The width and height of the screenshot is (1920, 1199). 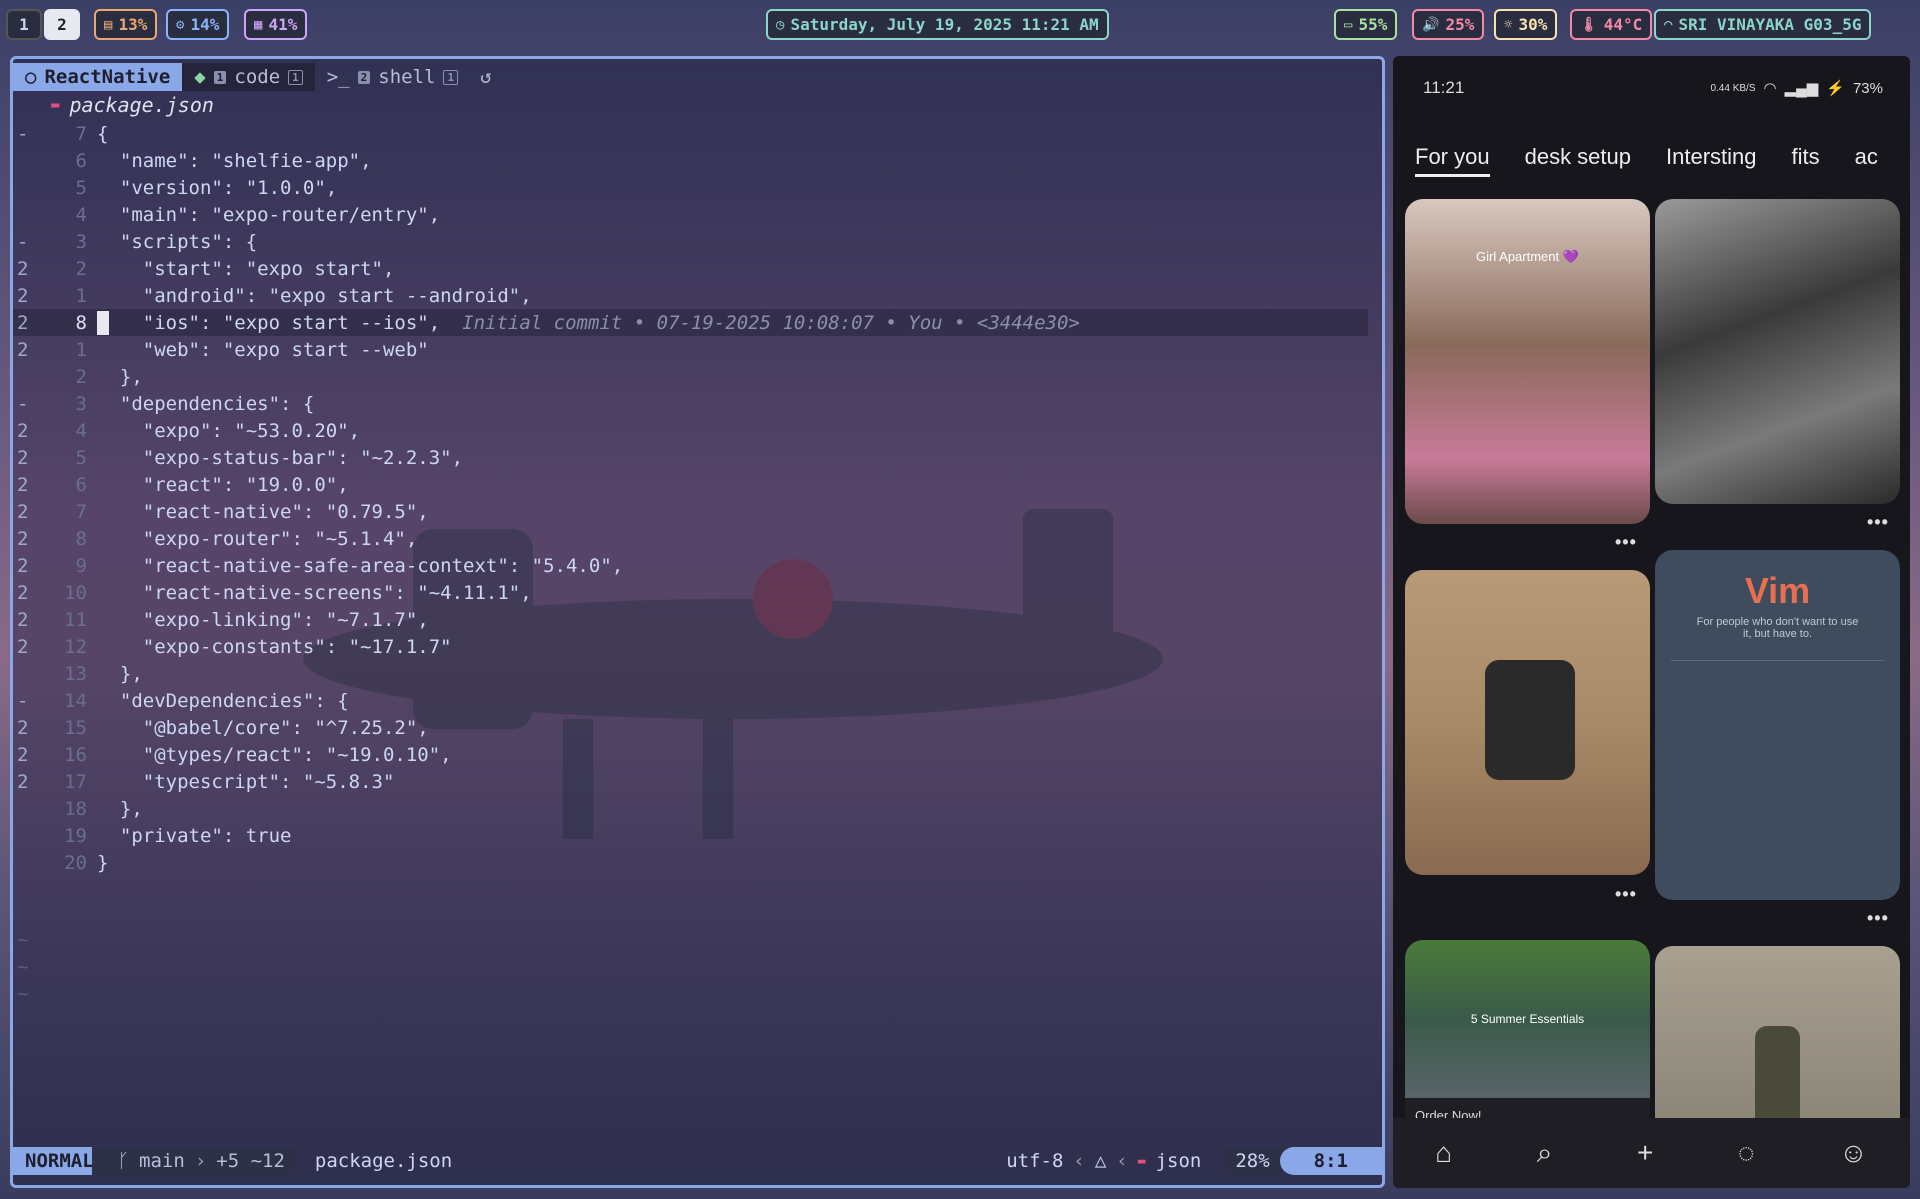 I want to click on volume-widget: 🔊 25%, so click(x=1448, y=24).